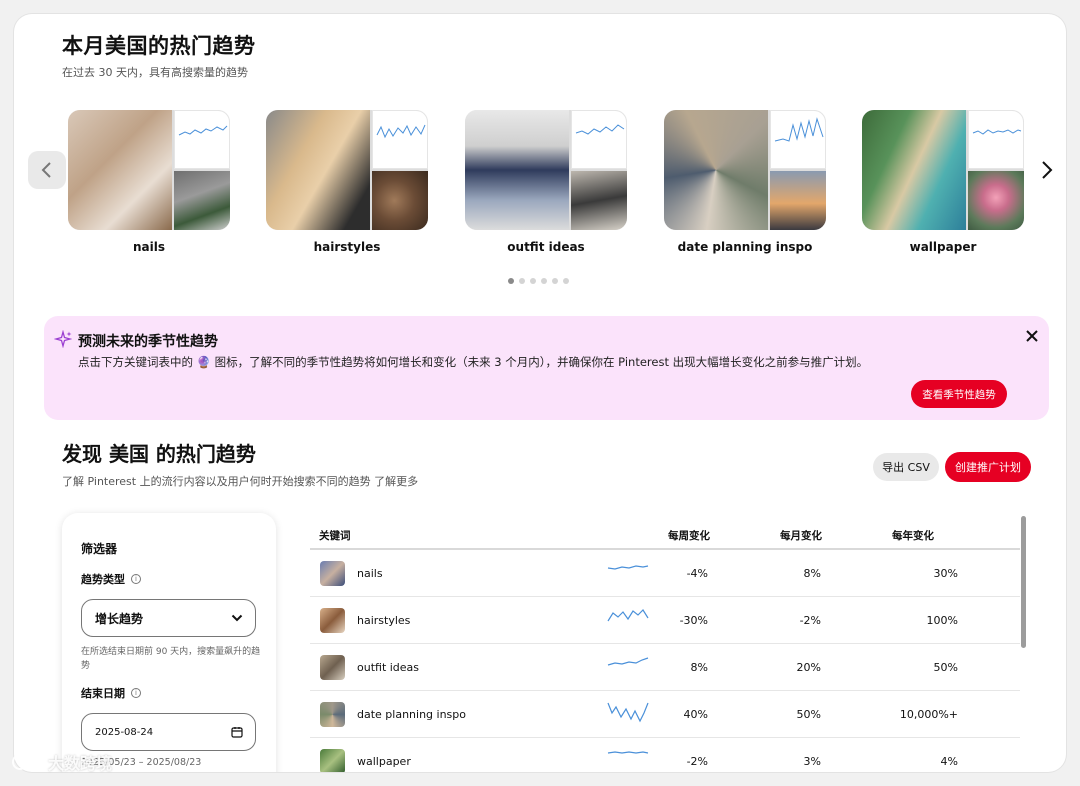 This screenshot has height=786, width=1080. I want to click on weekly-change-cell: -2%, so click(697, 761).